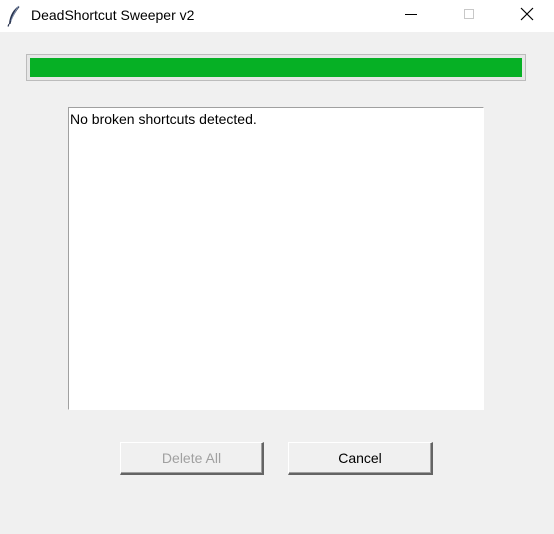 The width and height of the screenshot is (554, 534). Describe the element at coordinates (360, 458) in the screenshot. I see `cancel-button: Cancel` at that location.